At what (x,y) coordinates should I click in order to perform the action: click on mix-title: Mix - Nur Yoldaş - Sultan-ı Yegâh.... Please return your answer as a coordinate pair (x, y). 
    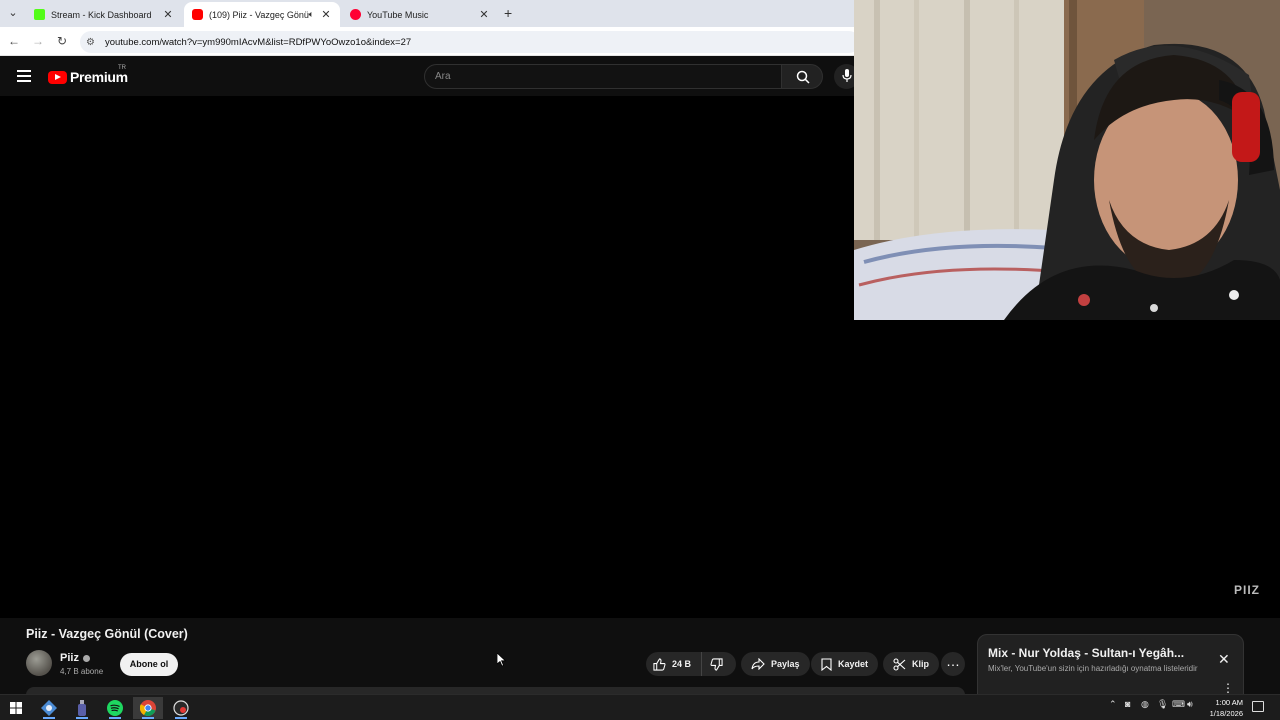
    Looking at the image, I should click on (1093, 653).